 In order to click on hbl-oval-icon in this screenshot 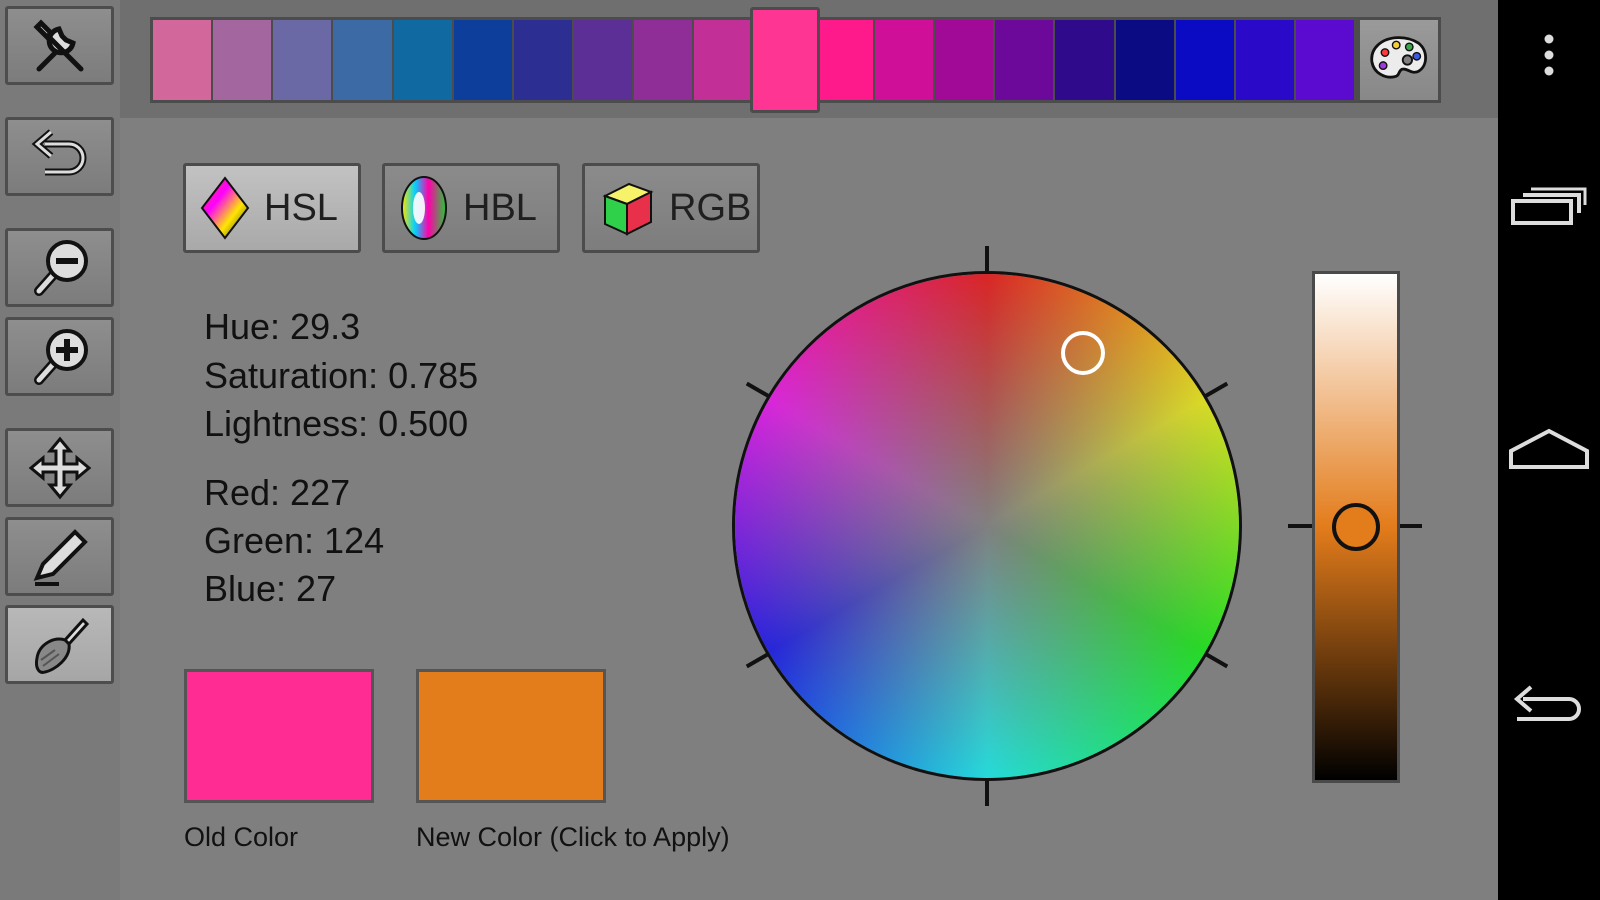, I will do `click(424, 208)`.